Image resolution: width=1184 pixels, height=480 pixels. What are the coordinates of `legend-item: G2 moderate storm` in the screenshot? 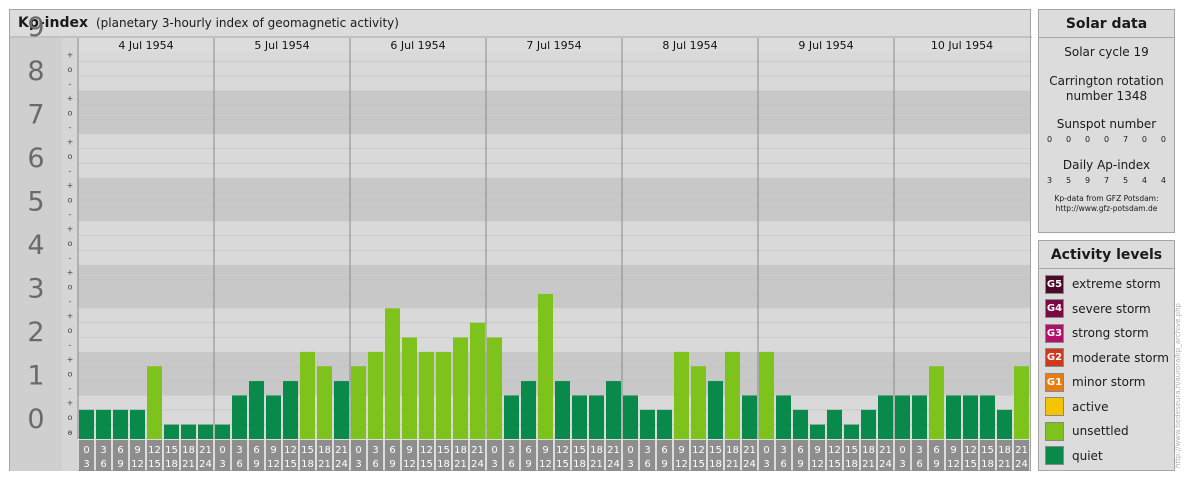 It's located at (1107, 358).